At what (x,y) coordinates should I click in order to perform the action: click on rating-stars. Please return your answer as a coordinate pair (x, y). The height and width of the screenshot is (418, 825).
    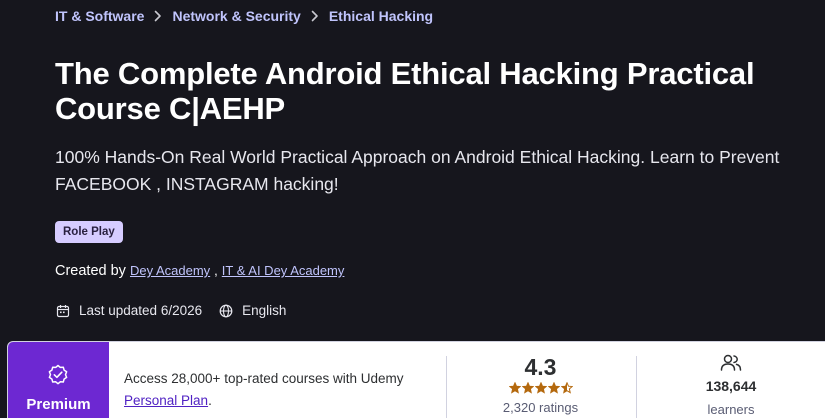
    Looking at the image, I should click on (540, 388).